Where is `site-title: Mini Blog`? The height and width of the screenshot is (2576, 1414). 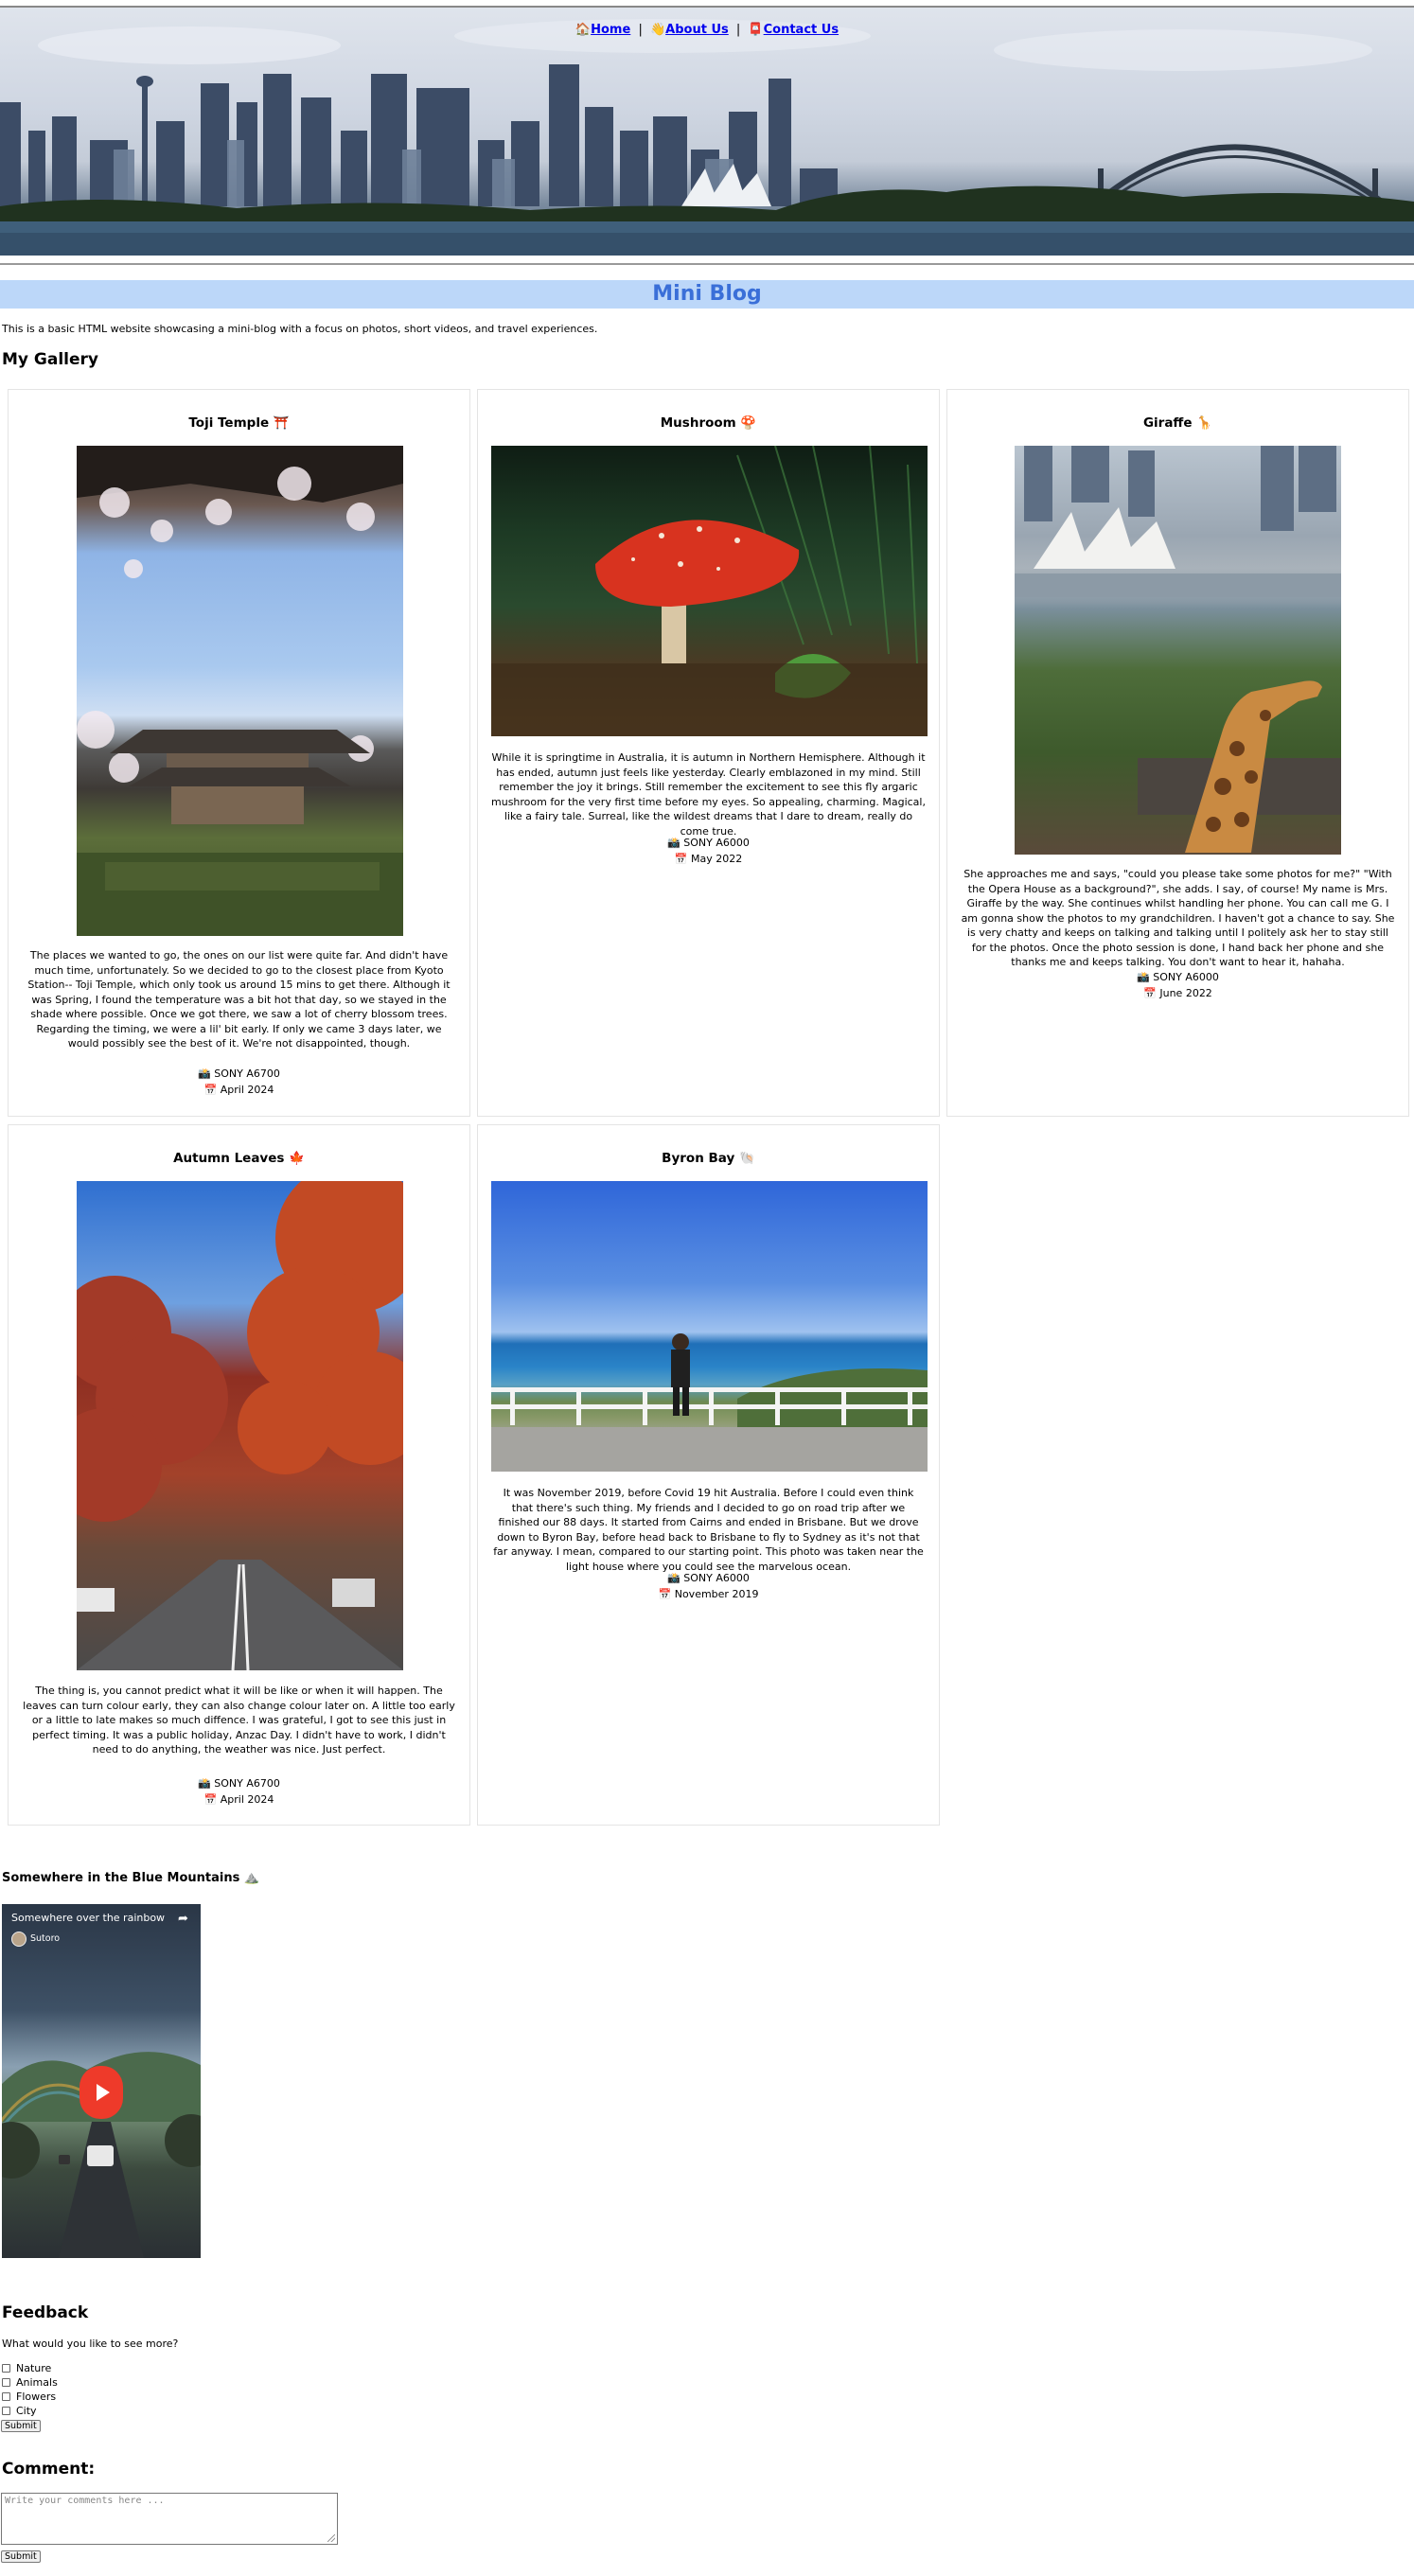
site-title: Mini Blog is located at coordinates (707, 294).